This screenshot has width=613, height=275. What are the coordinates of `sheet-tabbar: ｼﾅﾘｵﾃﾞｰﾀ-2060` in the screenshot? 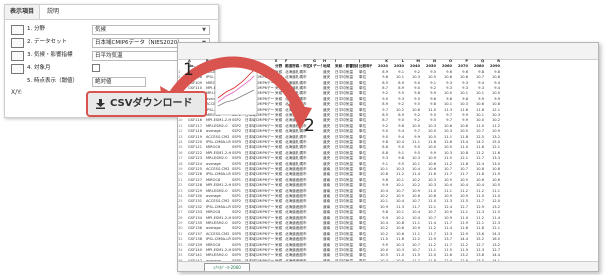 It's located at (388, 266).